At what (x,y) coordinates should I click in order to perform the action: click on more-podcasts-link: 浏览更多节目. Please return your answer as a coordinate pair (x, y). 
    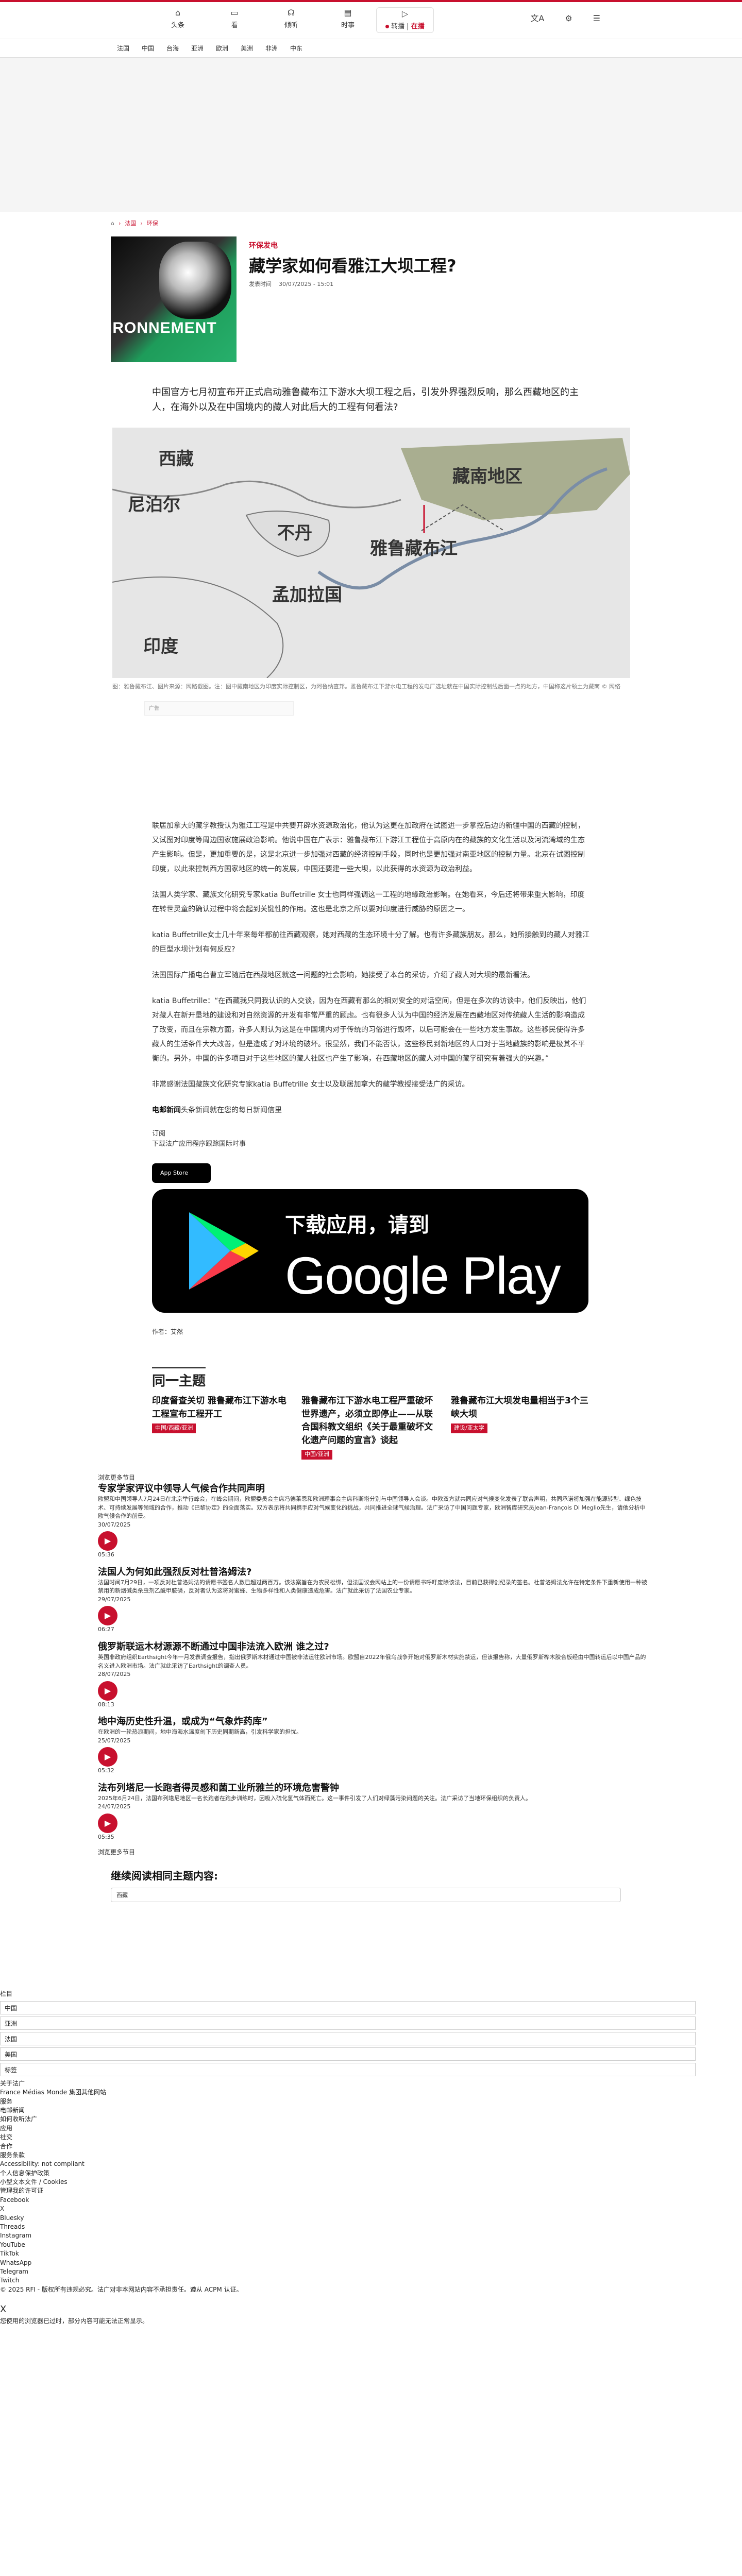
    Looking at the image, I should click on (373, 1852).